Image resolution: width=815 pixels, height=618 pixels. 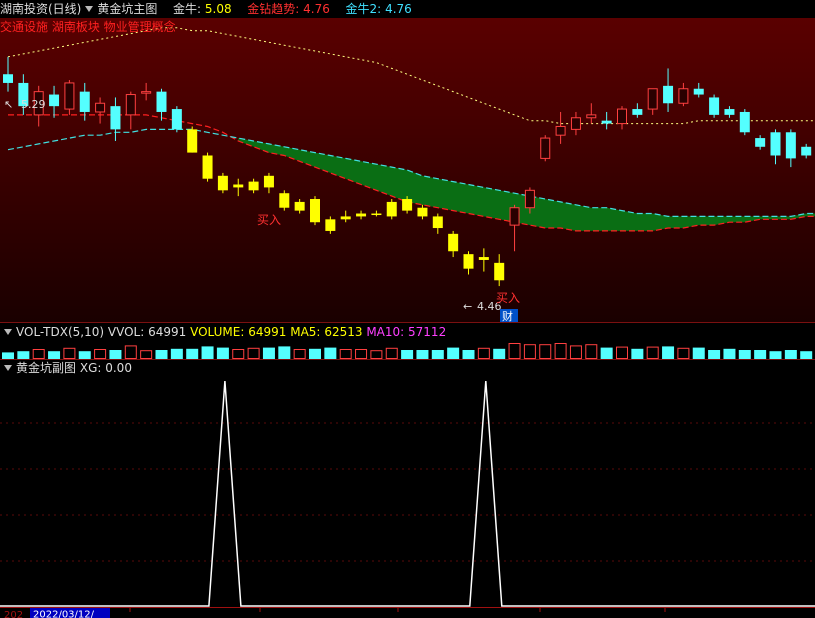 What do you see at coordinates (305, 332) in the screenshot?
I see `ma5-label: MA5:` at bounding box center [305, 332].